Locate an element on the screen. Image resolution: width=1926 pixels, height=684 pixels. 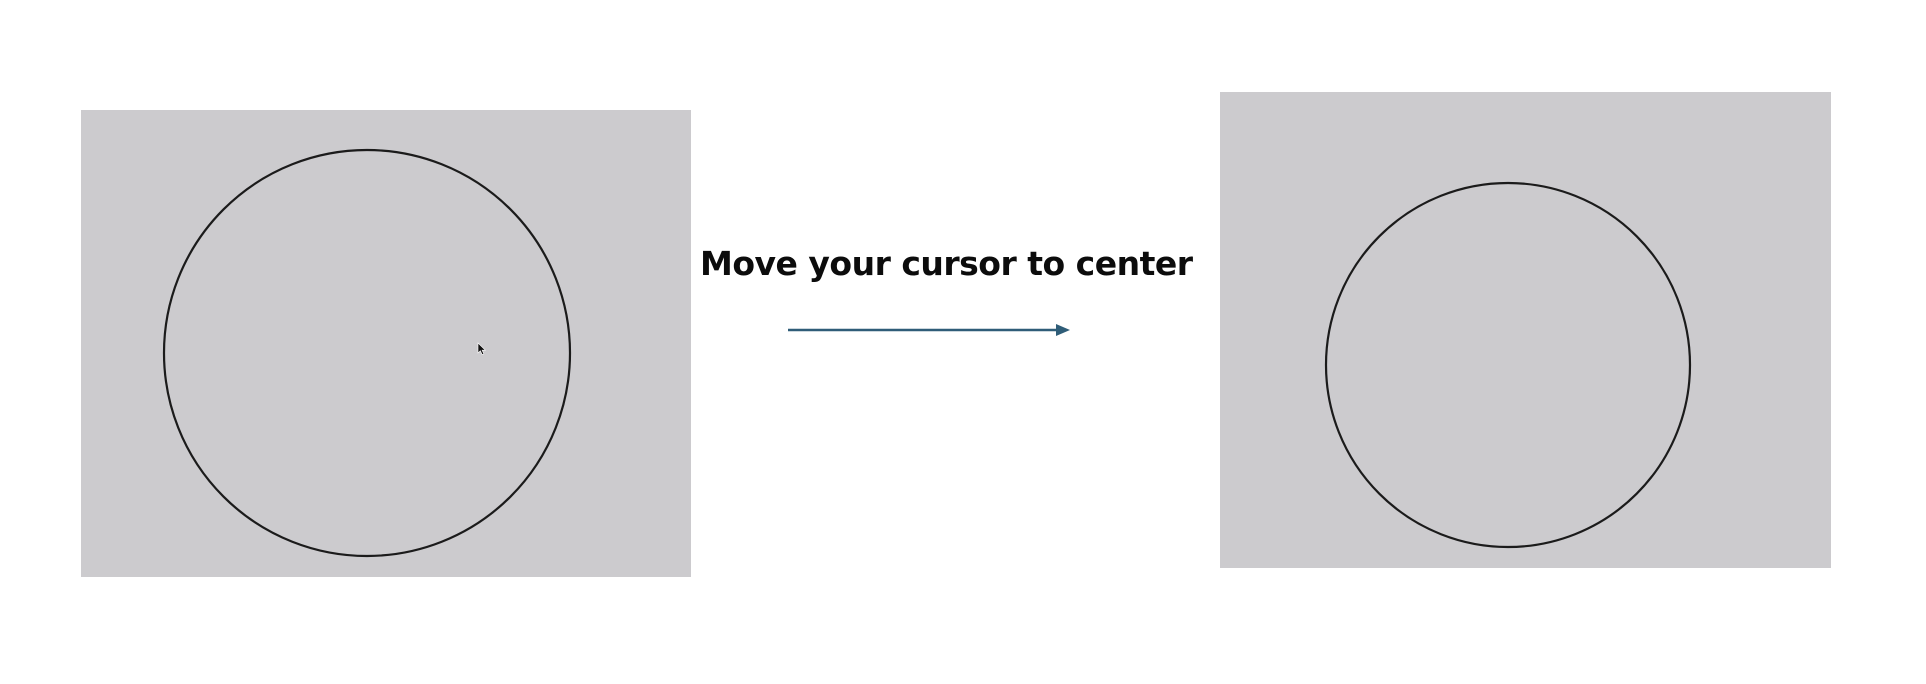
instruction-text: Move your cursor to center is located at coordinates (946, 263).